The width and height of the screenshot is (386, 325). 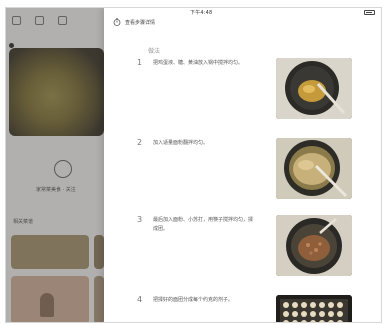 I want to click on step-text: 最后加入面粉、小苏打，用筷子搅拌均匀，揉成团。, so click(x=203, y=224).